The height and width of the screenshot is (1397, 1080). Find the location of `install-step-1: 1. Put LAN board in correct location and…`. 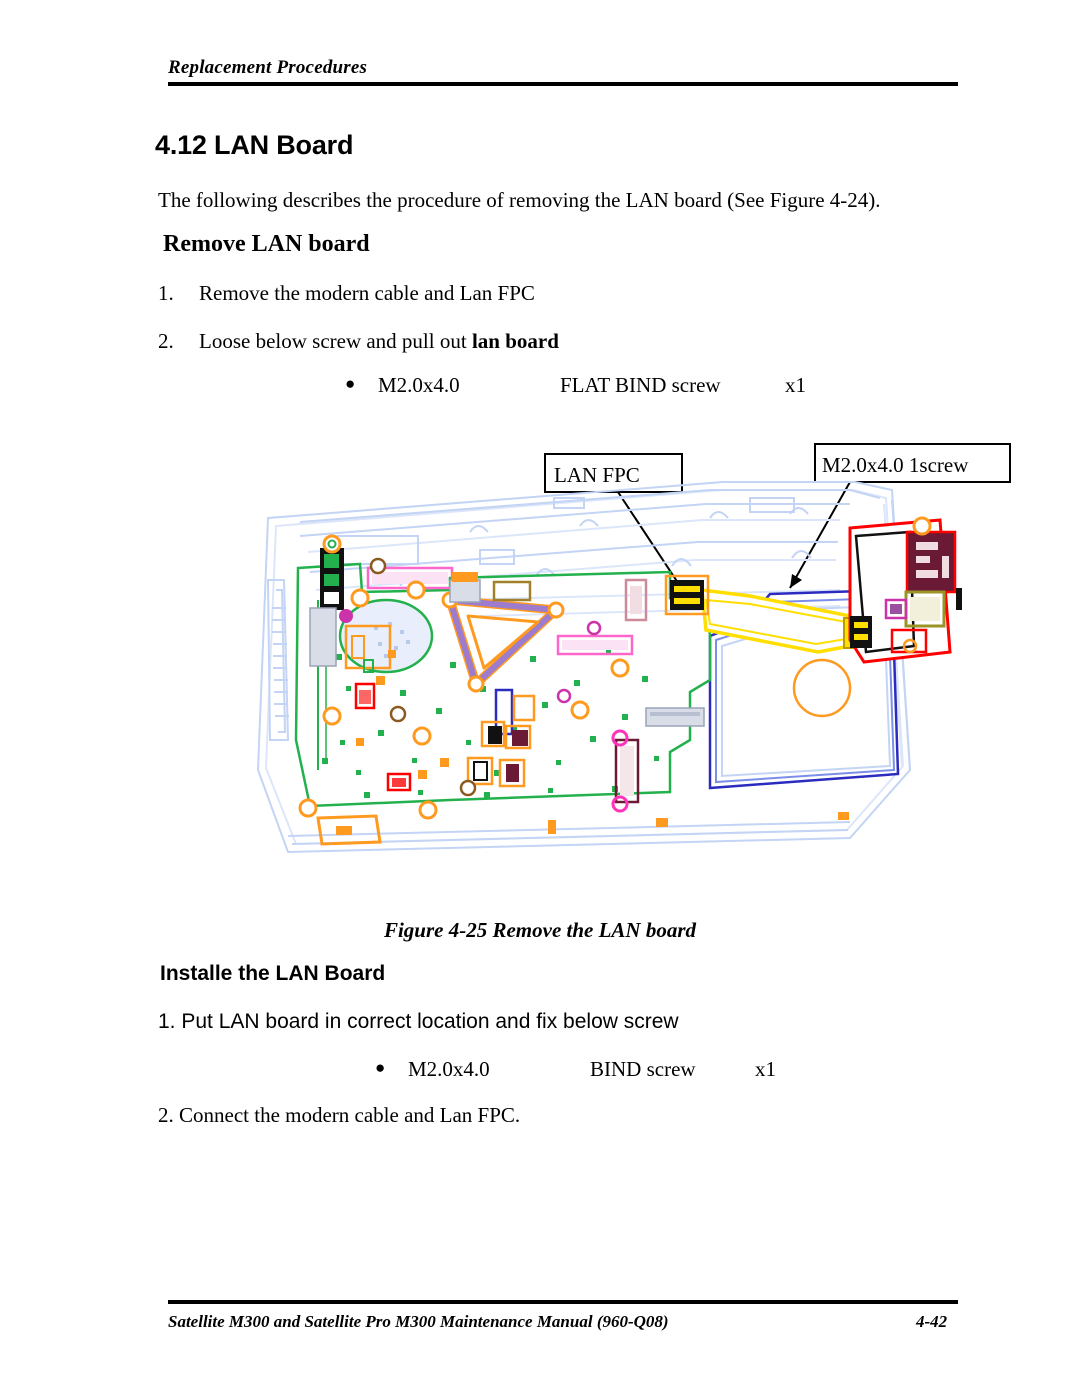

install-step-1: 1. Put LAN board in correct location and… is located at coordinates (418, 1021).